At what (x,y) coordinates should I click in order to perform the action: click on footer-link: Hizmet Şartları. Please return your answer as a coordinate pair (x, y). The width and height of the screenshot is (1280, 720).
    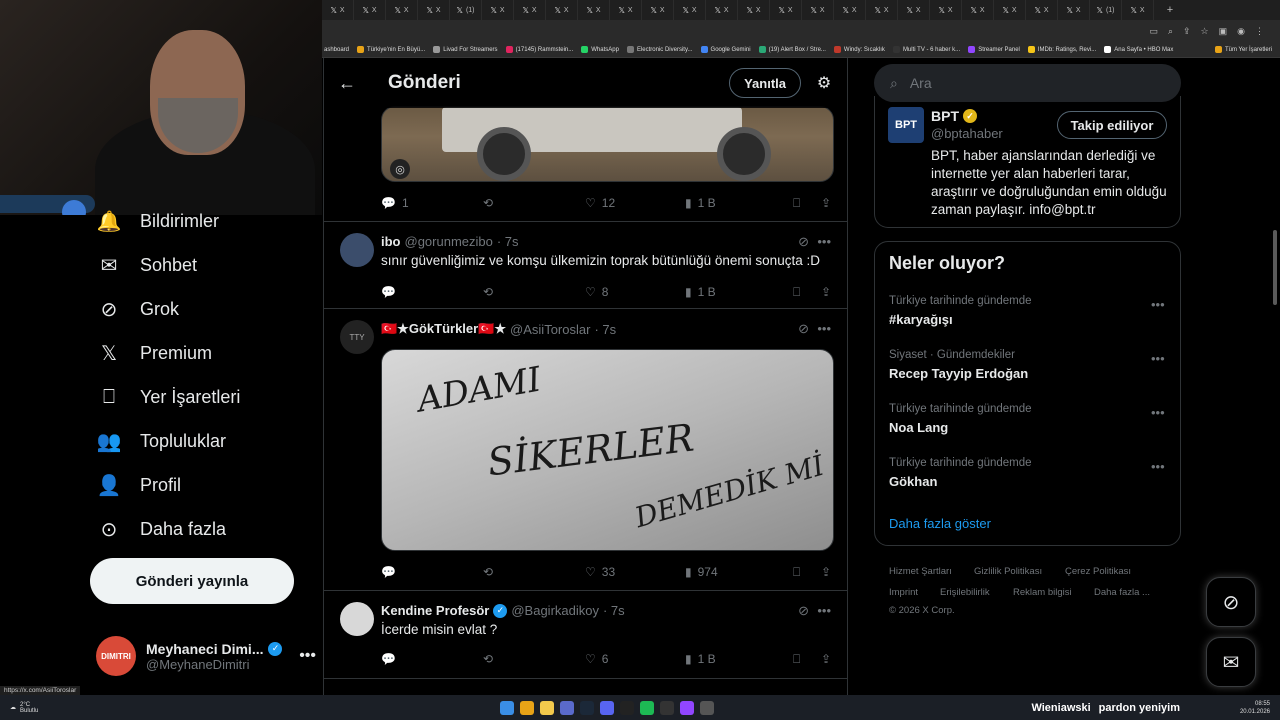
    Looking at the image, I should click on (920, 571).